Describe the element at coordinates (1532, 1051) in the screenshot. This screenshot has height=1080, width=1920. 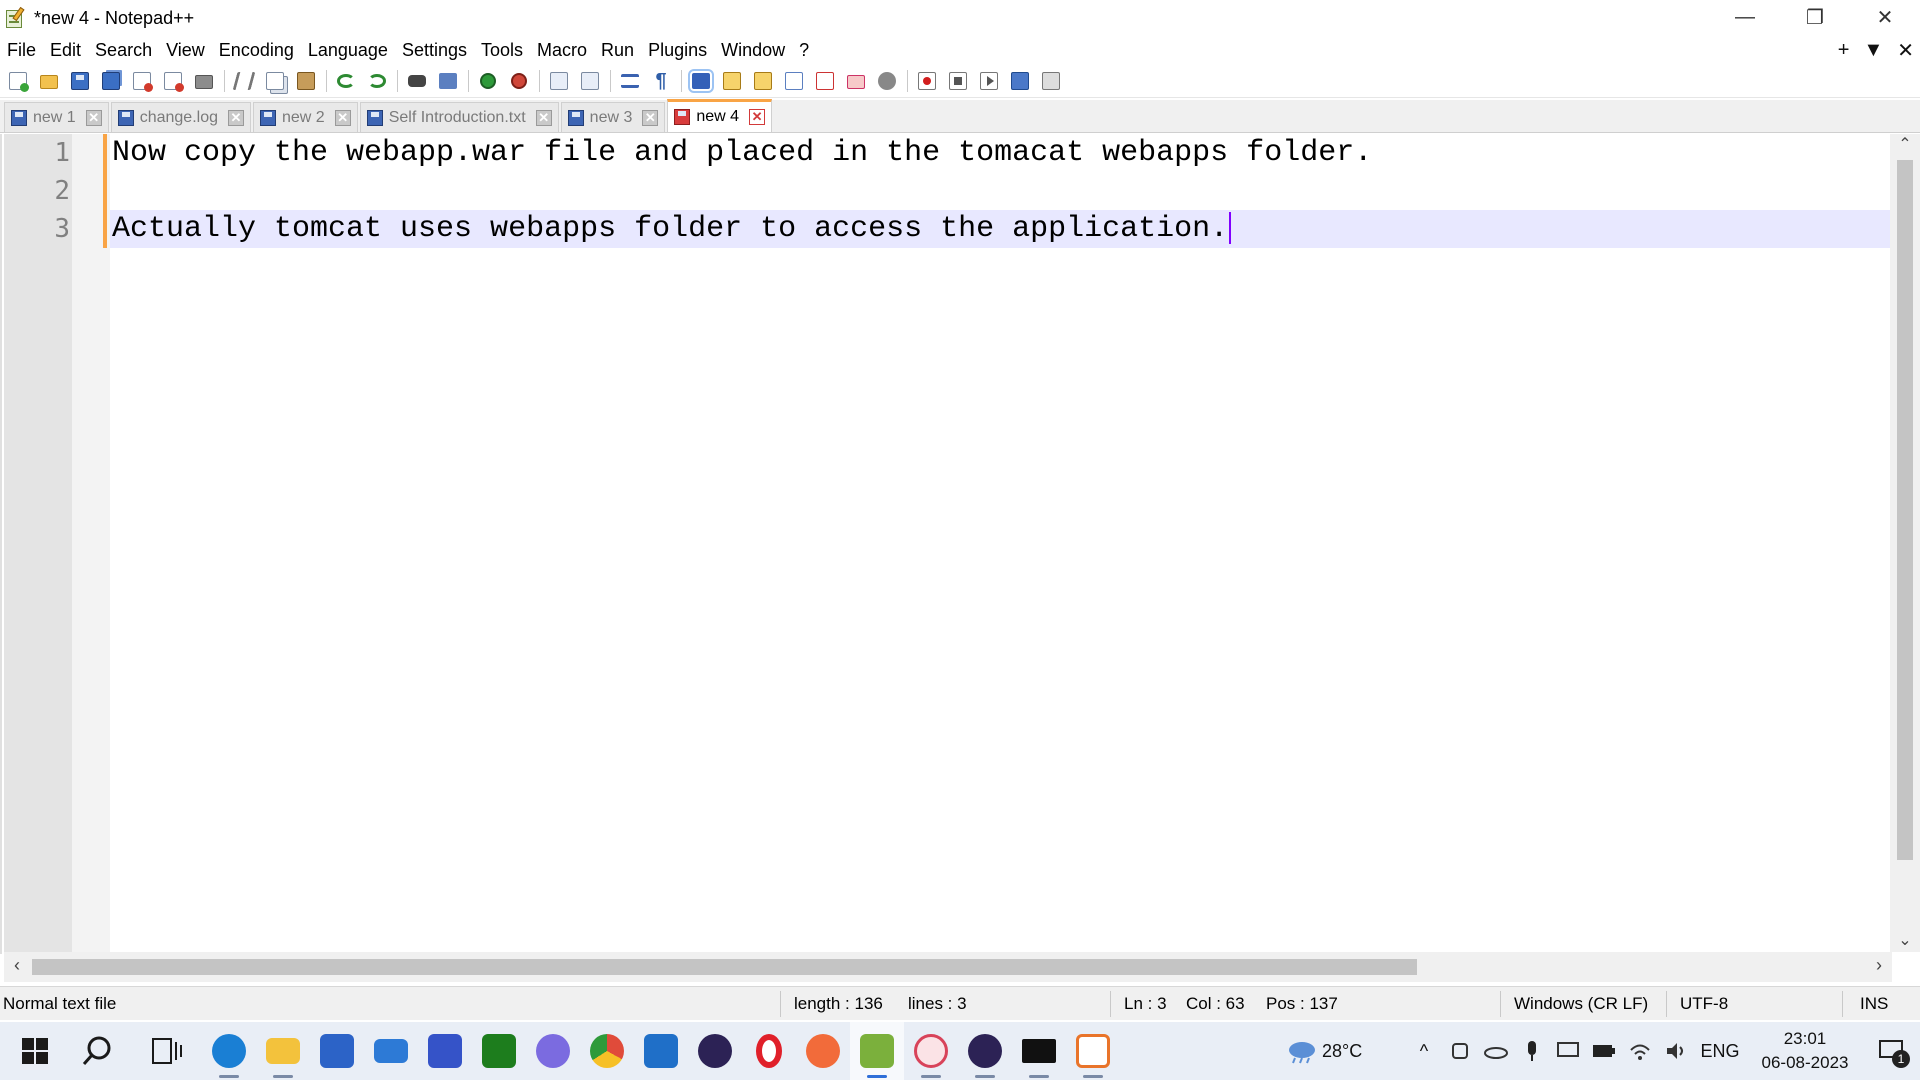
I see `microphone-icon` at that location.